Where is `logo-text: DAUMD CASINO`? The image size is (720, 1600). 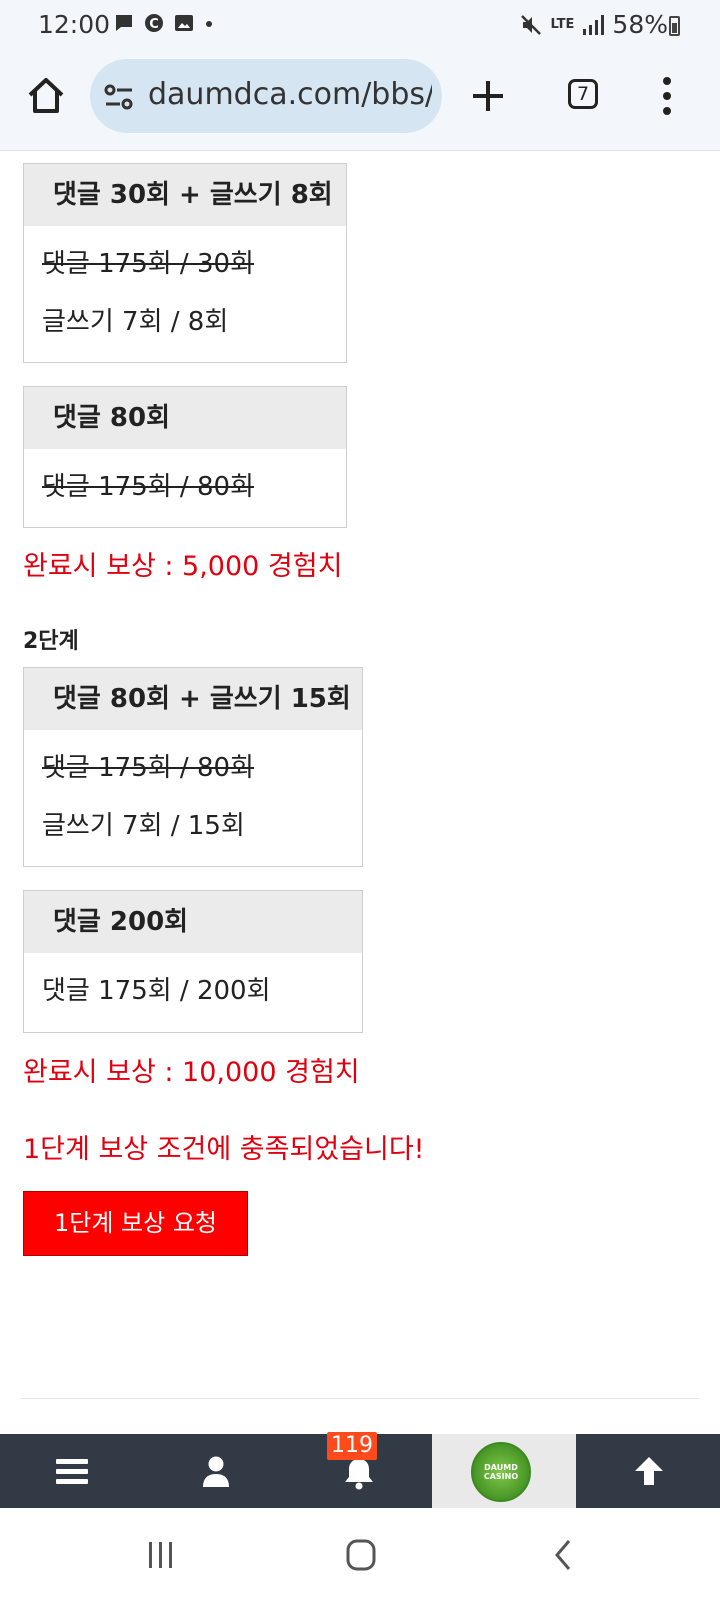
logo-text: DAUMD CASINO is located at coordinates (501, 1472).